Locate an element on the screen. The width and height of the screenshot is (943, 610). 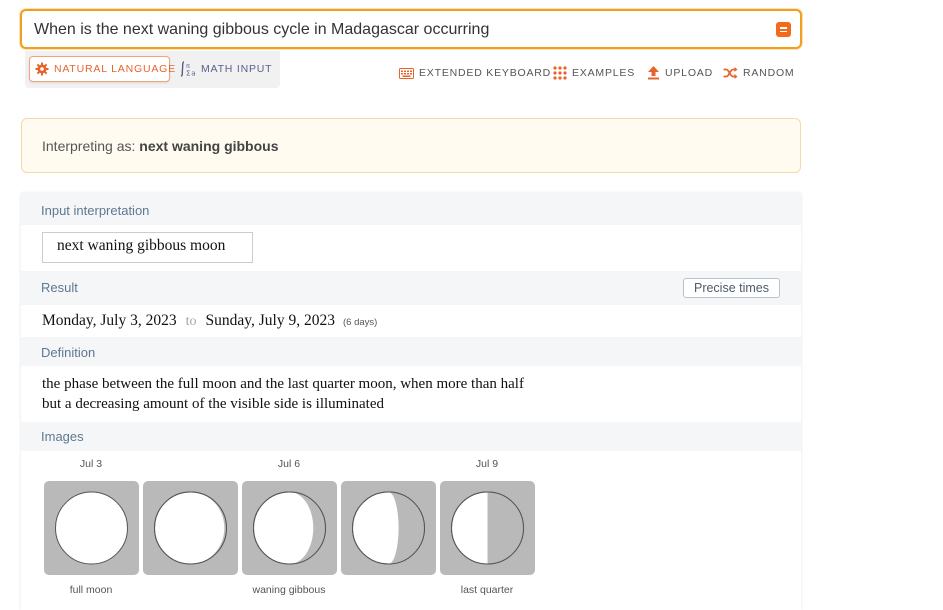
extended-keyboard-button: EXTENDED KEYBOARD is located at coordinates (475, 73).